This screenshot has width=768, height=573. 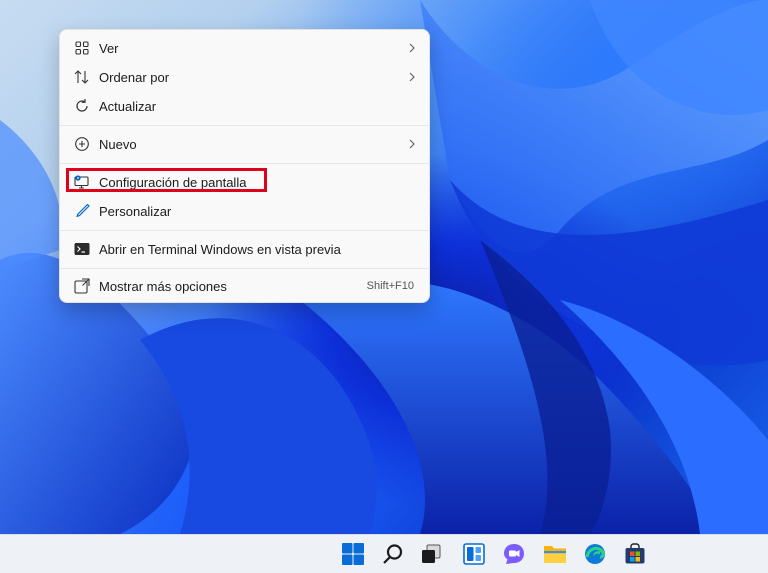 I want to click on store-icon, so click(x=635, y=554).